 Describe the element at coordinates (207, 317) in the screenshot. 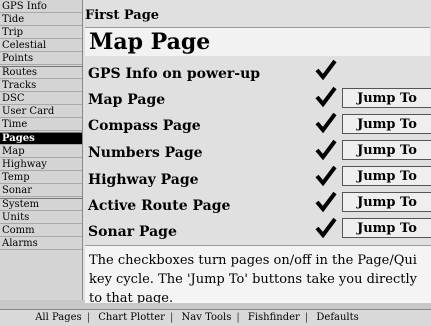

I see `tab-nav-tools: Nav Tools` at that location.